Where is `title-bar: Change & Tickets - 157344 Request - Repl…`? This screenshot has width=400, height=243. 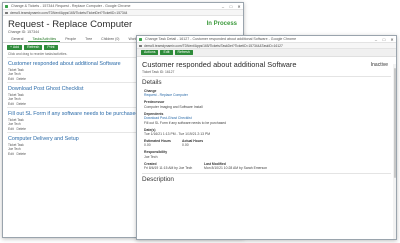
title-bar: Change & Tickets - 157344 Request - Repl… is located at coordinates (123, 6).